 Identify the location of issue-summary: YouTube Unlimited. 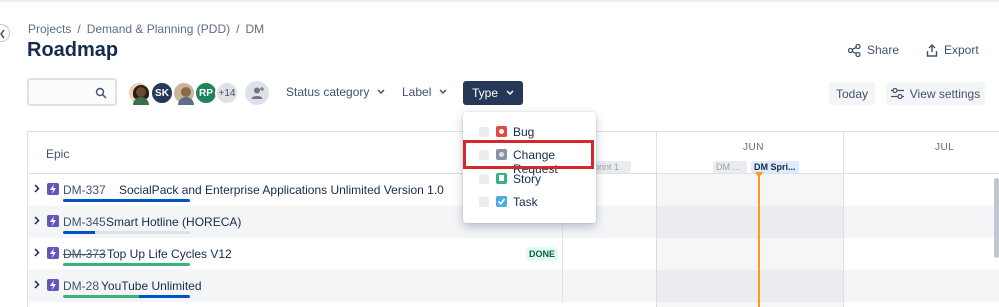
(151, 286).